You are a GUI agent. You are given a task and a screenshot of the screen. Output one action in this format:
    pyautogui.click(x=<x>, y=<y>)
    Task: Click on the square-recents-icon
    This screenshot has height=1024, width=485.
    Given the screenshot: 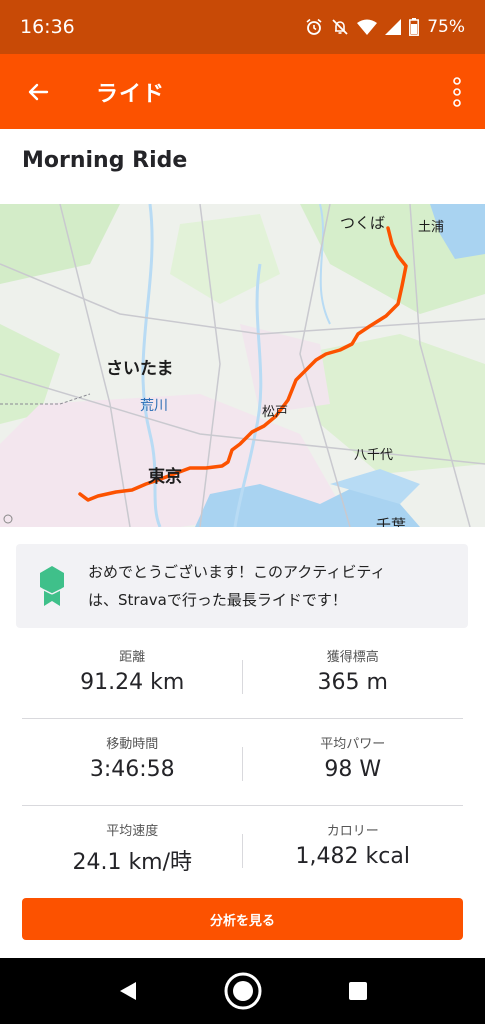 What is the action you would take?
    pyautogui.click(x=357, y=991)
    